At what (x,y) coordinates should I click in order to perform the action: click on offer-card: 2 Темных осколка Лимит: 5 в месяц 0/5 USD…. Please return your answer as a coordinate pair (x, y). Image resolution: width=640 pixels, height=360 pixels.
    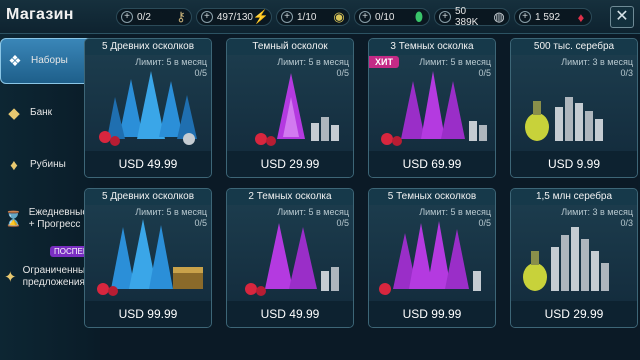
    Looking at the image, I should click on (290, 258).